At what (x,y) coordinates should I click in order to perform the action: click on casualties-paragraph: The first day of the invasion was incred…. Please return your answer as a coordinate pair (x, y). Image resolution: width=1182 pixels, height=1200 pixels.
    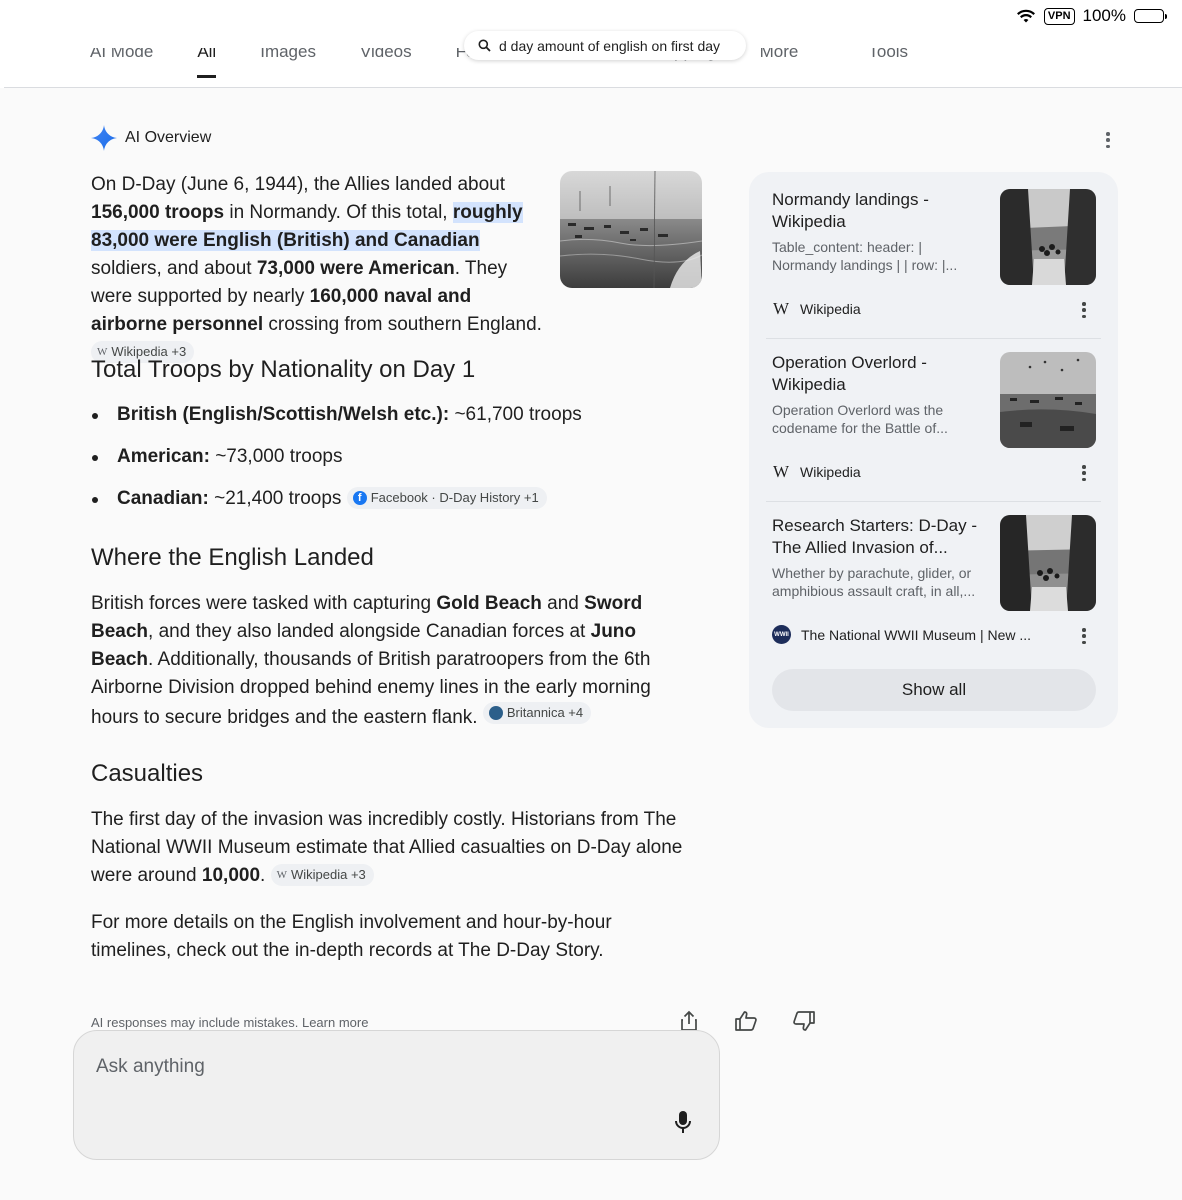
    Looking at the image, I should click on (391, 848).